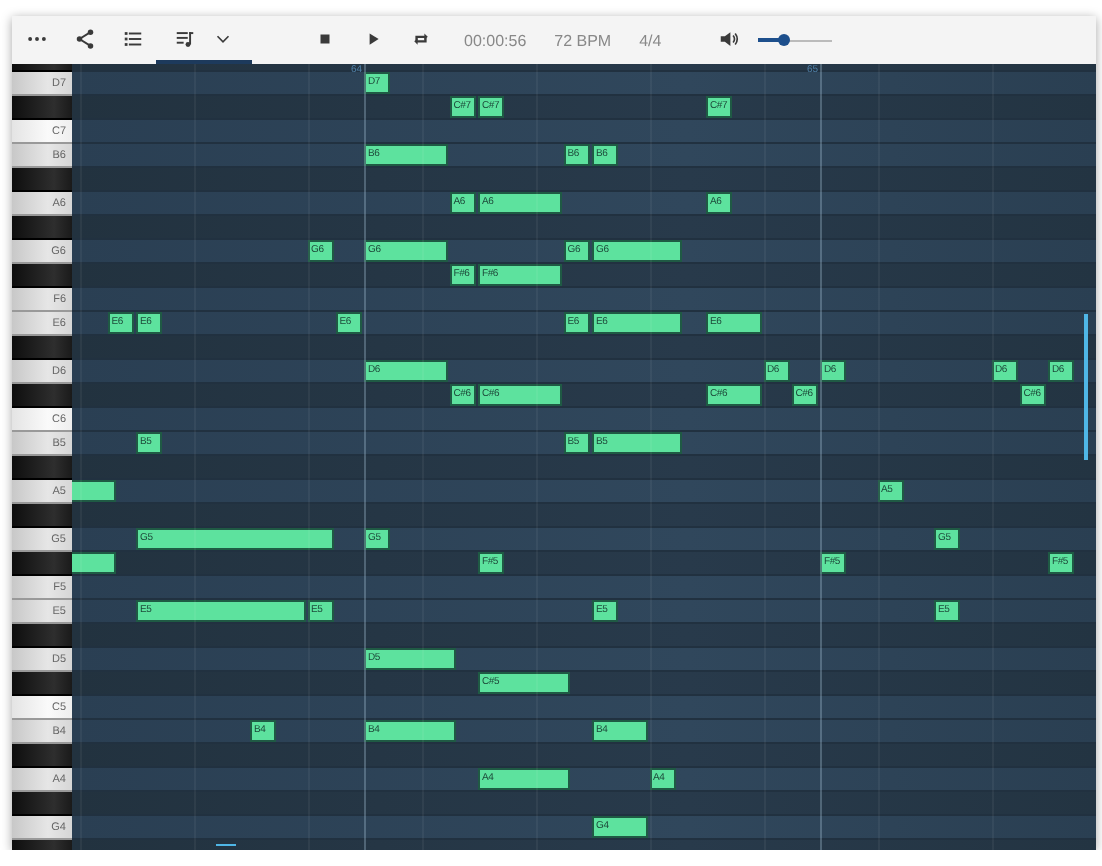 This screenshot has height=866, width=1102. I want to click on playlist-icon, so click(185, 38).